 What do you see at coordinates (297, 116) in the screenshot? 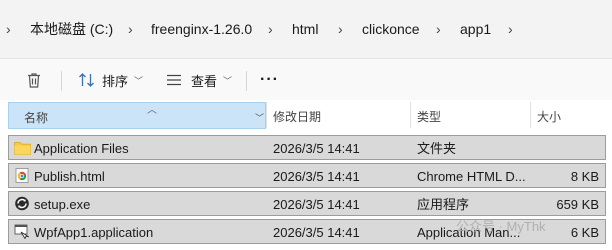
I see `column-header-modified: 修改日期` at bounding box center [297, 116].